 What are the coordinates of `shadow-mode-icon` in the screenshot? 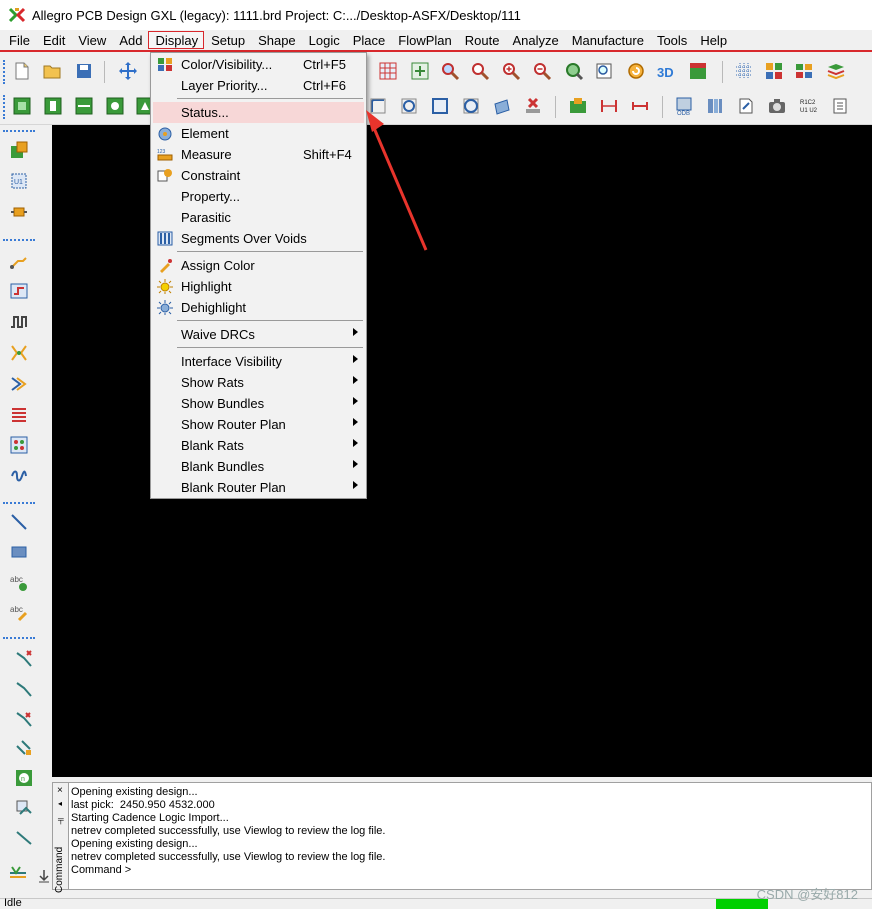 It's located at (804, 71).